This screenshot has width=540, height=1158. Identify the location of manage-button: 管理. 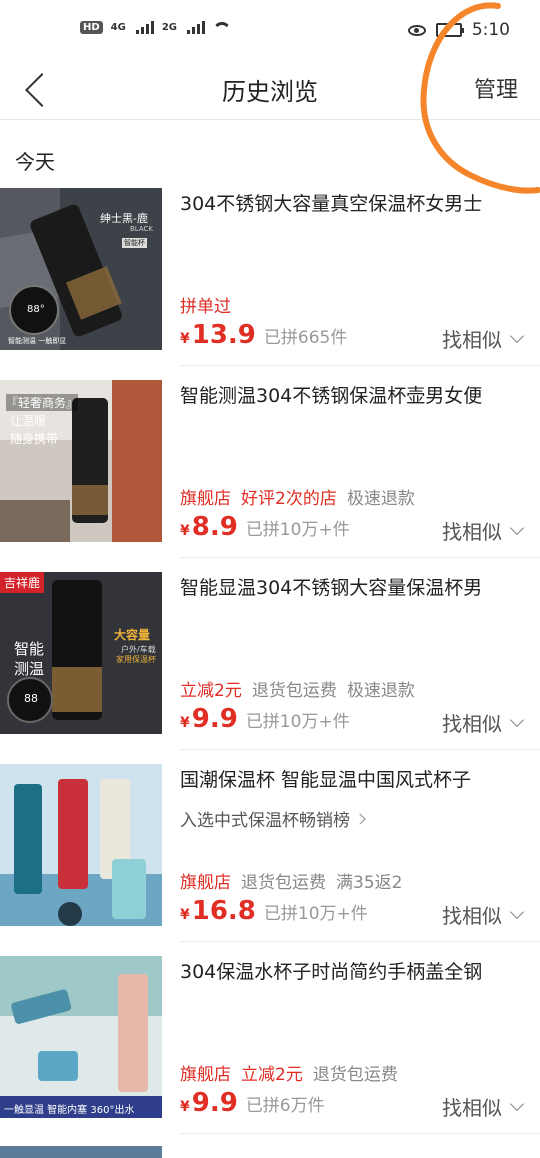
(496, 88).